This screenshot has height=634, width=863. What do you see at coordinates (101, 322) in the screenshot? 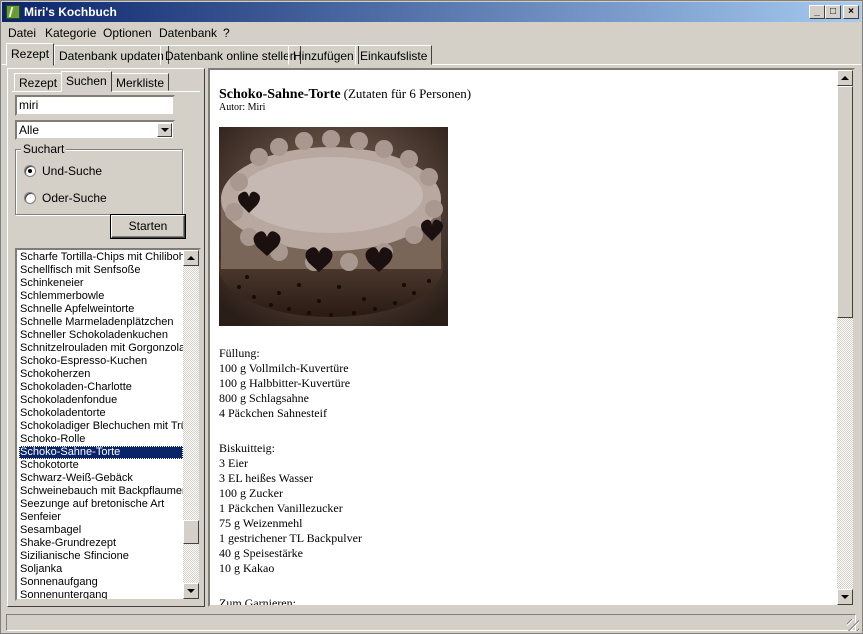
I see `list-item: Schnelle Marmeladenplätzchen` at bounding box center [101, 322].